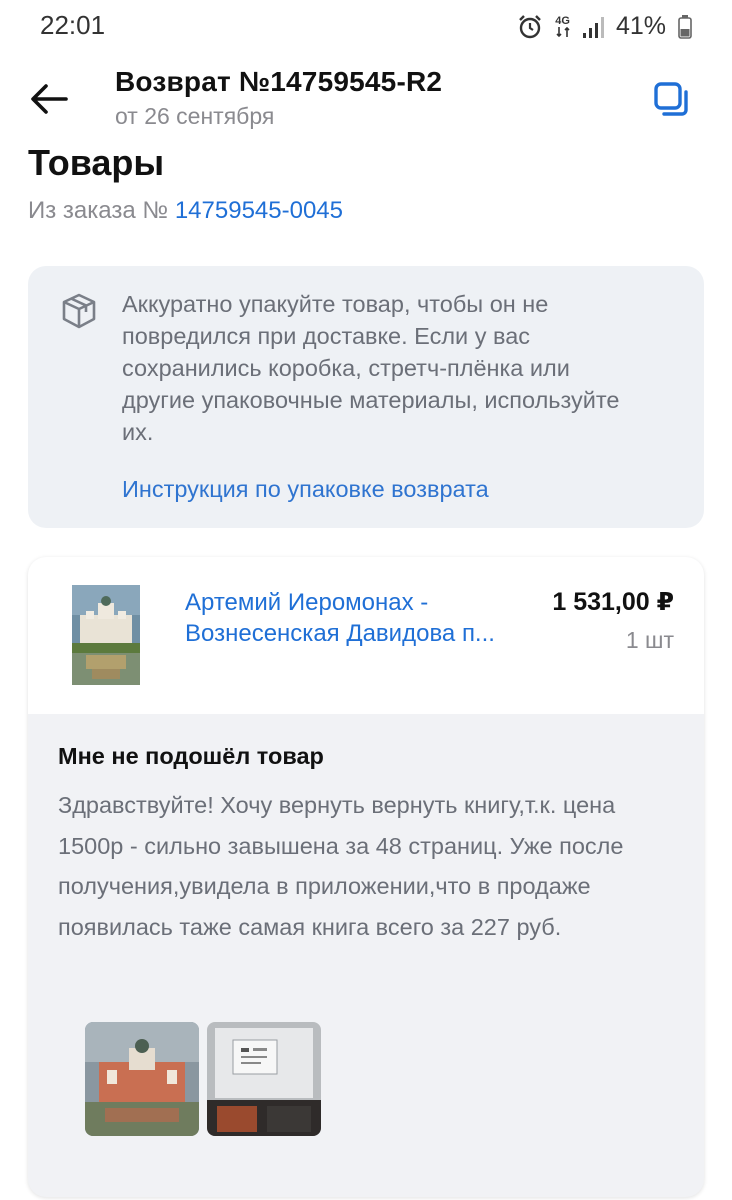 The height and width of the screenshot is (1200, 732). Describe the element at coordinates (562, 20) in the screenshot. I see `network-label: 4G` at that location.